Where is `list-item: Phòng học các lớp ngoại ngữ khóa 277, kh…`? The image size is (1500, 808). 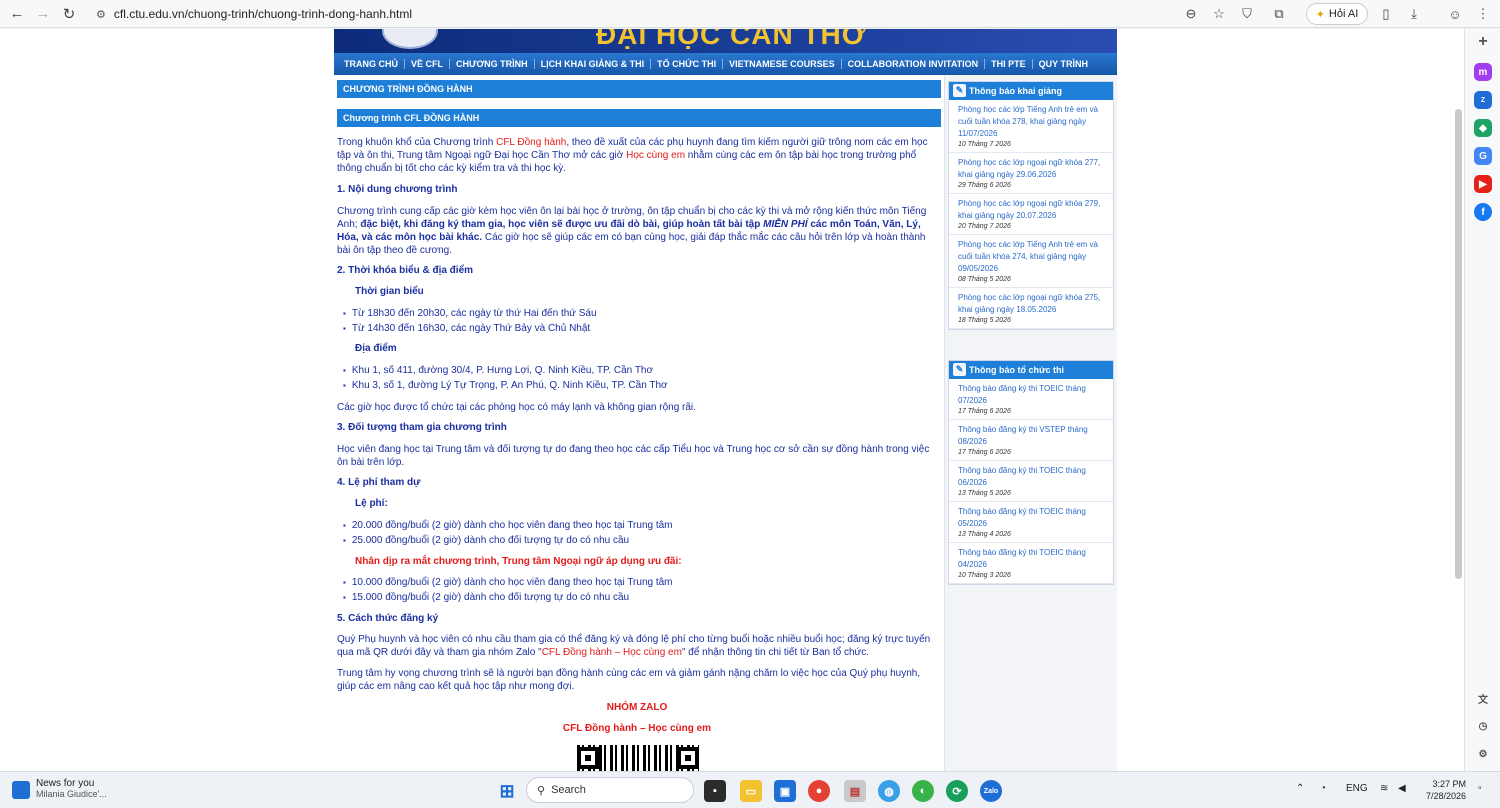
list-item: Phòng học các lớp ngoại ngữ khóa 277, kh… is located at coordinates (1031, 173).